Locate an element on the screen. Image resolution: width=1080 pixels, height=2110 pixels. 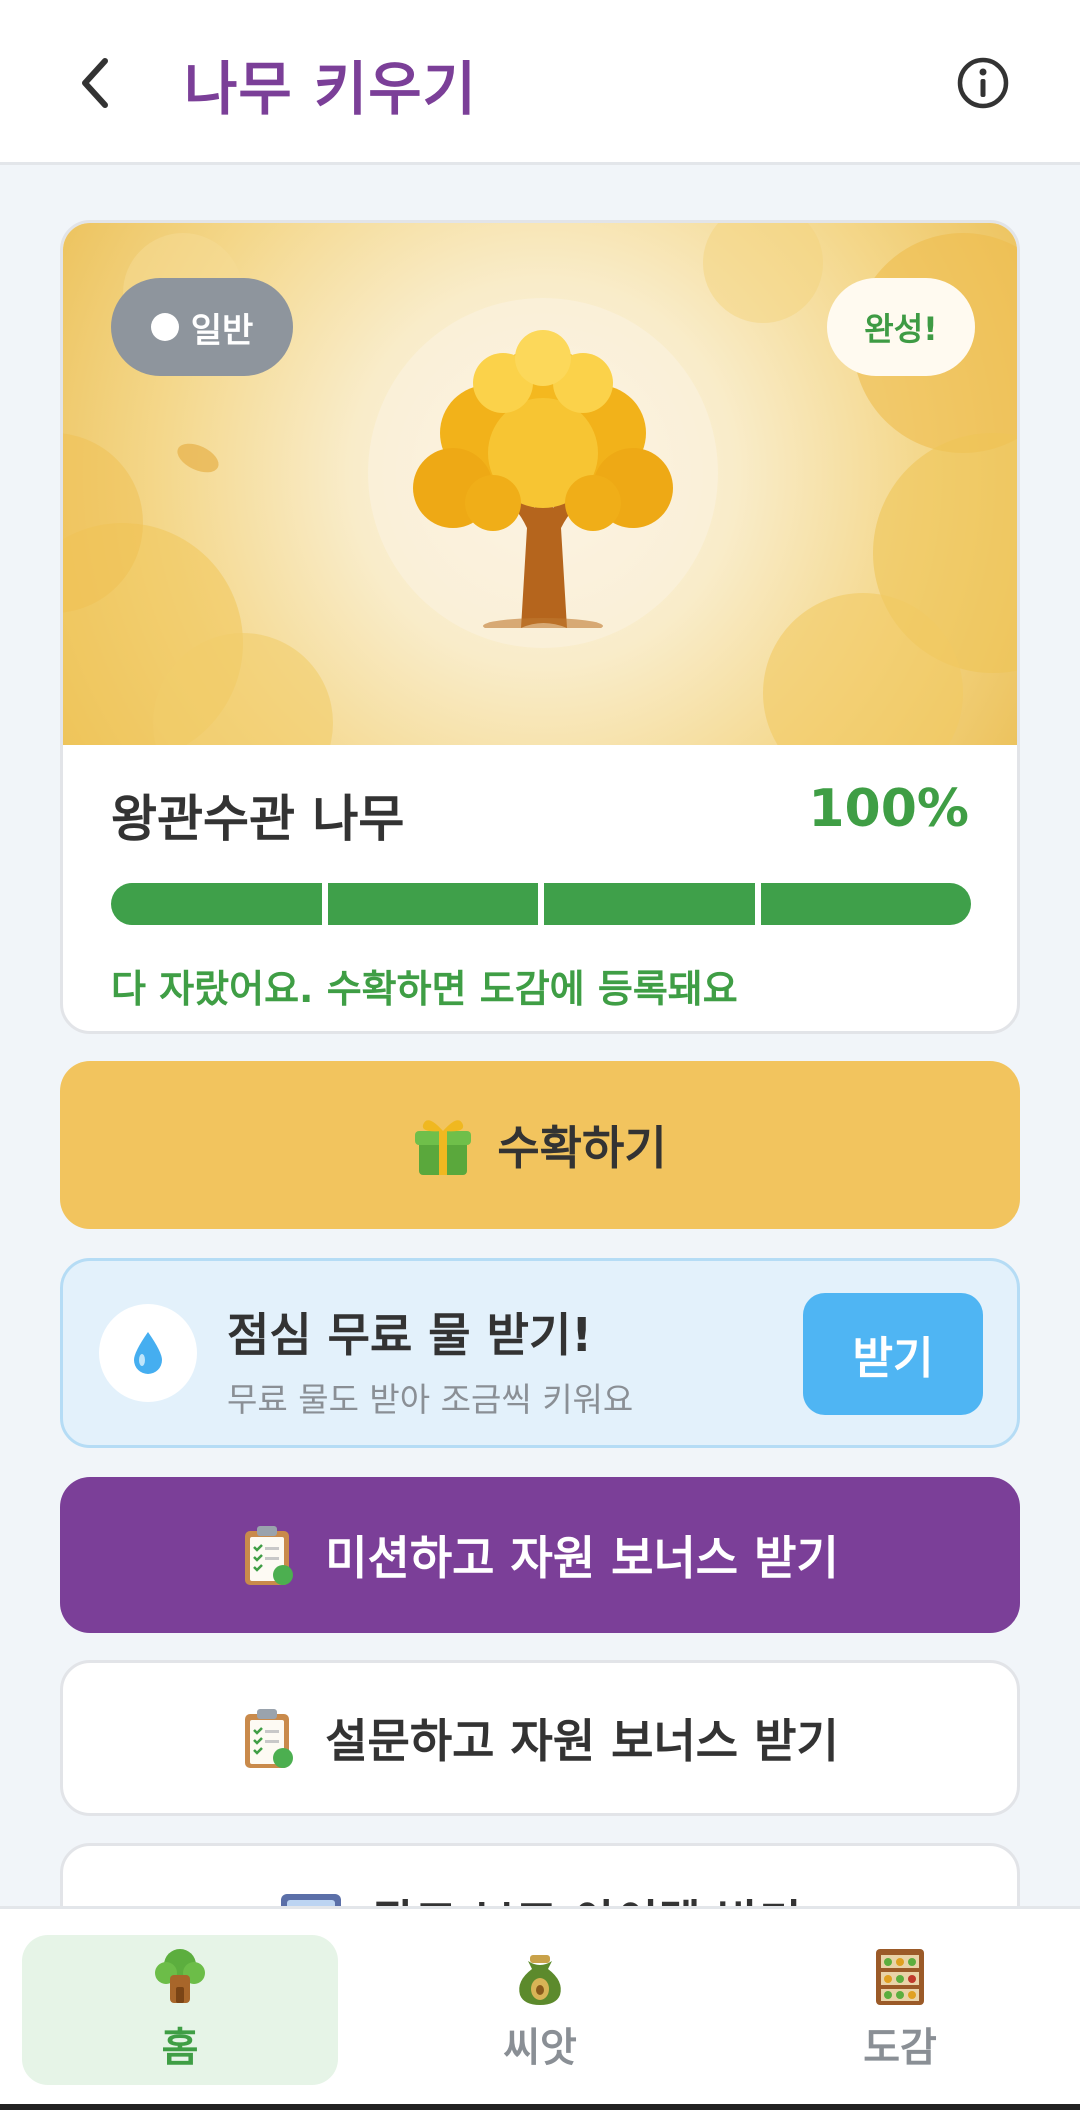
bookshelf-icon is located at coordinates (900, 1977).